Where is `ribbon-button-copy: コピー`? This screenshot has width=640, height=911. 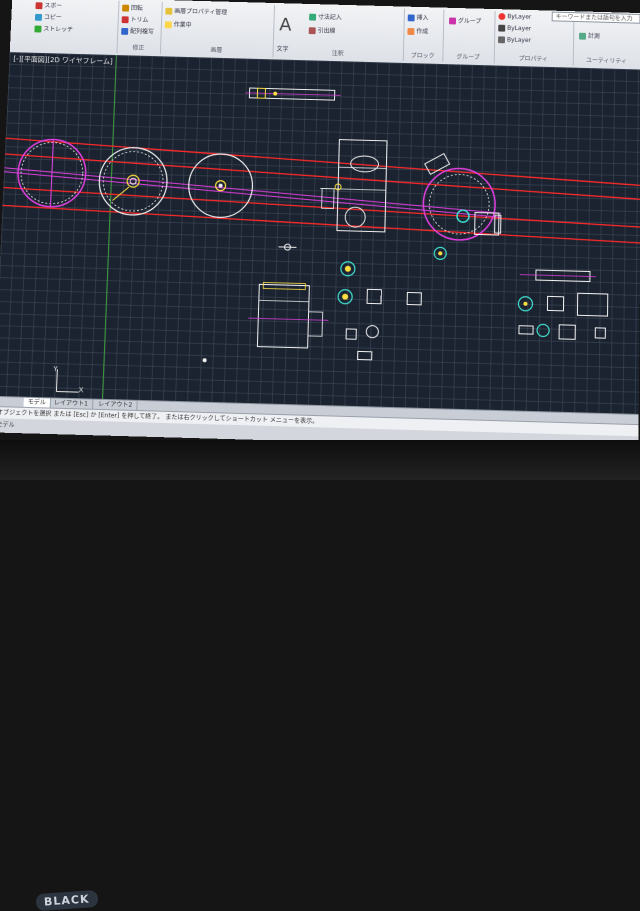 ribbon-button-copy: コピー is located at coordinates (48, 16).